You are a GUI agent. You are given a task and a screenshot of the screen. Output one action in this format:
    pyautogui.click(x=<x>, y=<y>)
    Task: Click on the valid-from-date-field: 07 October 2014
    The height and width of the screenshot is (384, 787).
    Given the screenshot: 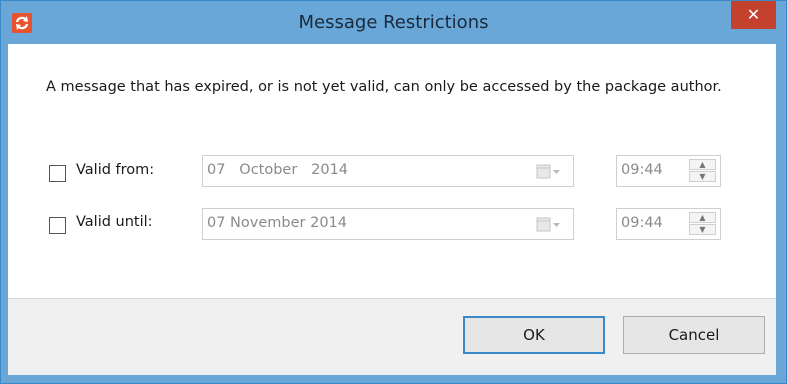 What is the action you would take?
    pyautogui.click(x=388, y=171)
    